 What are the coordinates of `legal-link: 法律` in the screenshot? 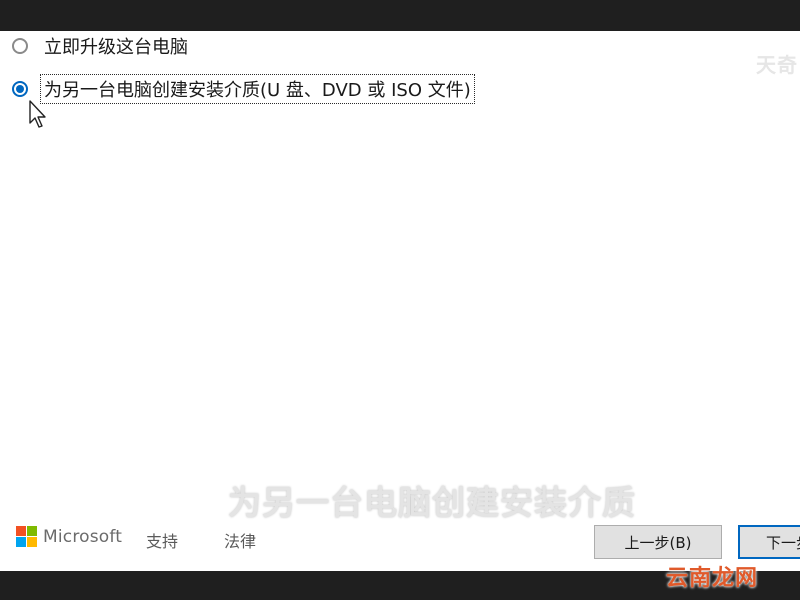 It's located at (240, 540).